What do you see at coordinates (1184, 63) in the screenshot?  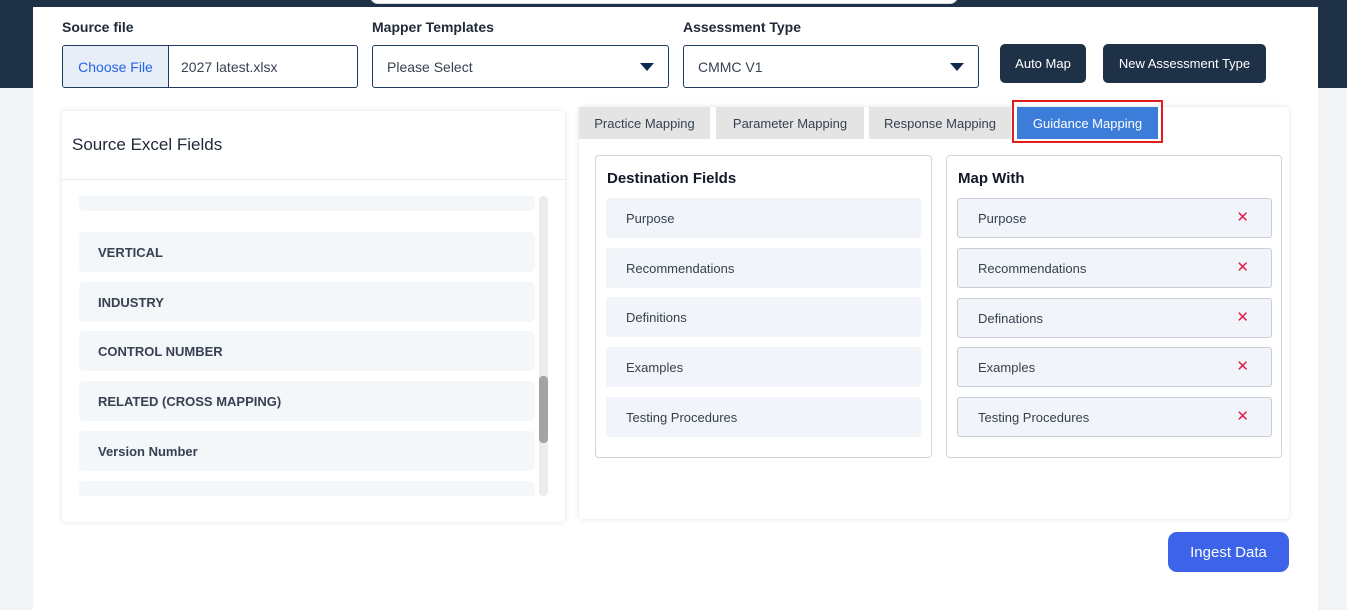 I see `new-assessment-type-button: New Assessment Type` at bounding box center [1184, 63].